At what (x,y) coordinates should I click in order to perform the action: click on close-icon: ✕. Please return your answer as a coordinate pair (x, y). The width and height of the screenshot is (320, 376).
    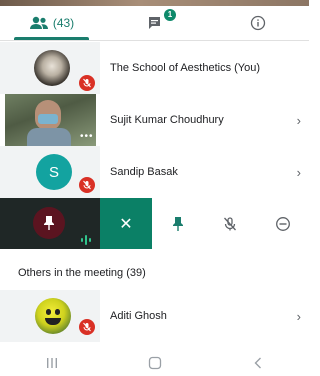
    Looking at the image, I should click on (126, 224).